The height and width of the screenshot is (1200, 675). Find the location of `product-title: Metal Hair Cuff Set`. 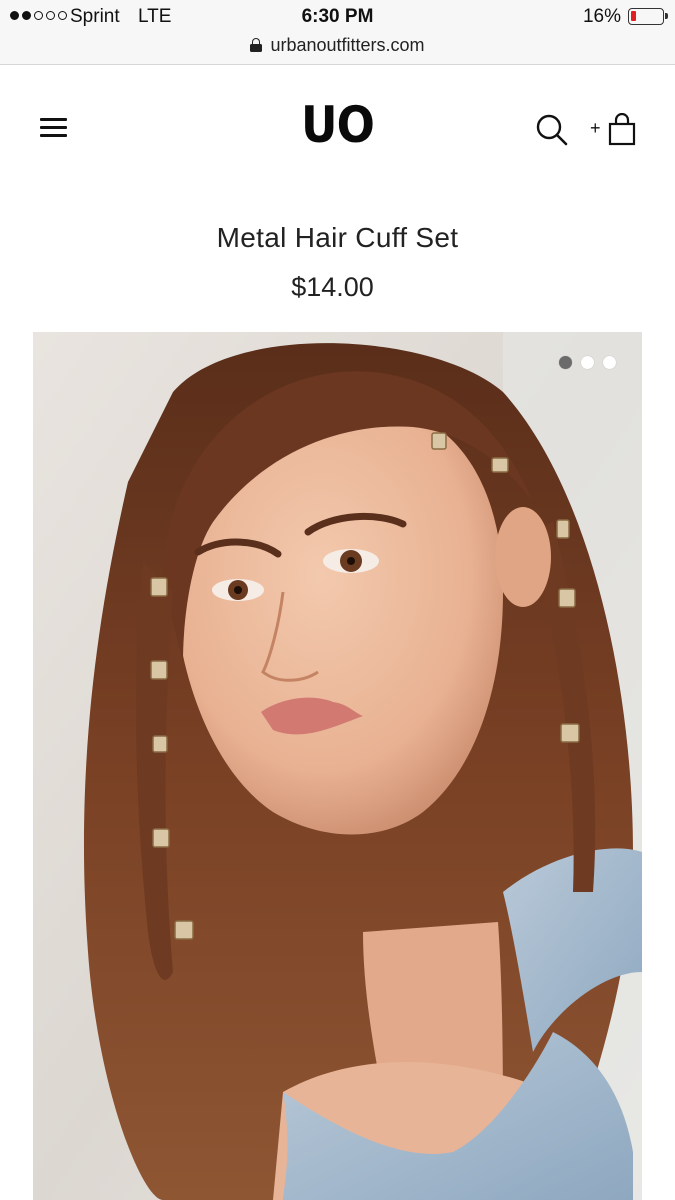

product-title: Metal Hair Cuff Set is located at coordinates (337, 237).